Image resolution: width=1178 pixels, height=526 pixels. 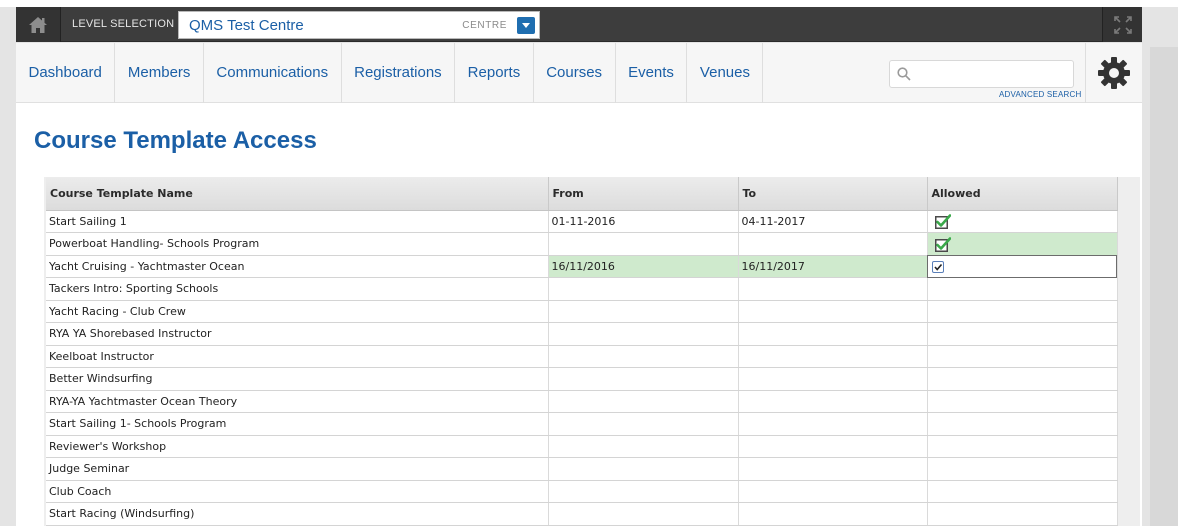 What do you see at coordinates (297, 491) in the screenshot?
I see `cell-course-template-name: Club Coach` at bounding box center [297, 491].